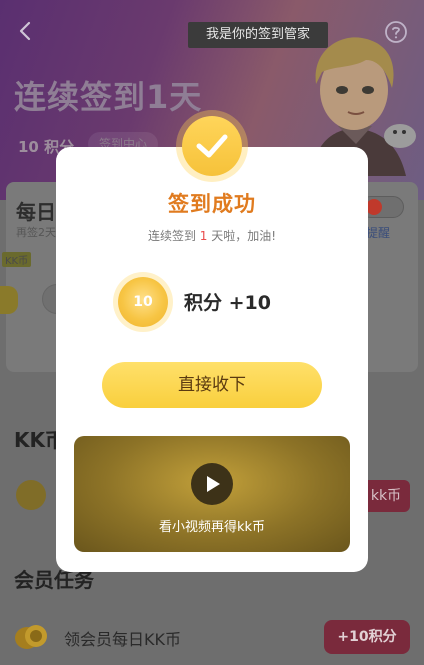 The height and width of the screenshot is (665, 424). Describe the element at coordinates (227, 303) in the screenshot. I see `reward-amount: 积分 +10` at that location.